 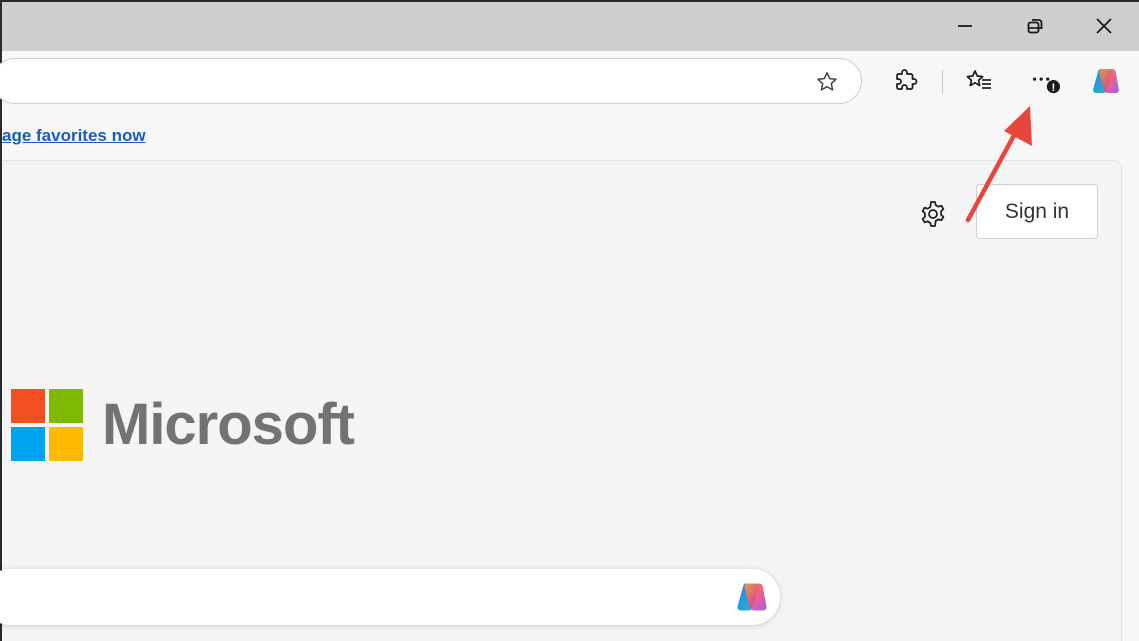 What do you see at coordinates (28, 406) in the screenshot?
I see `logo-red-square` at bounding box center [28, 406].